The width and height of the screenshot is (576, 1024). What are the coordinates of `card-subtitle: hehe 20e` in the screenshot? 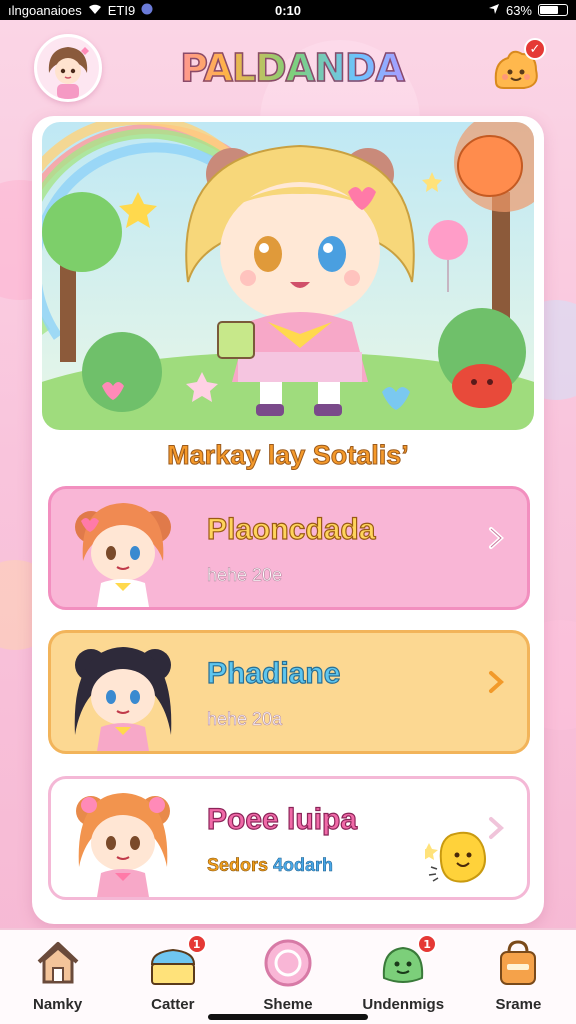 It's located at (245, 575).